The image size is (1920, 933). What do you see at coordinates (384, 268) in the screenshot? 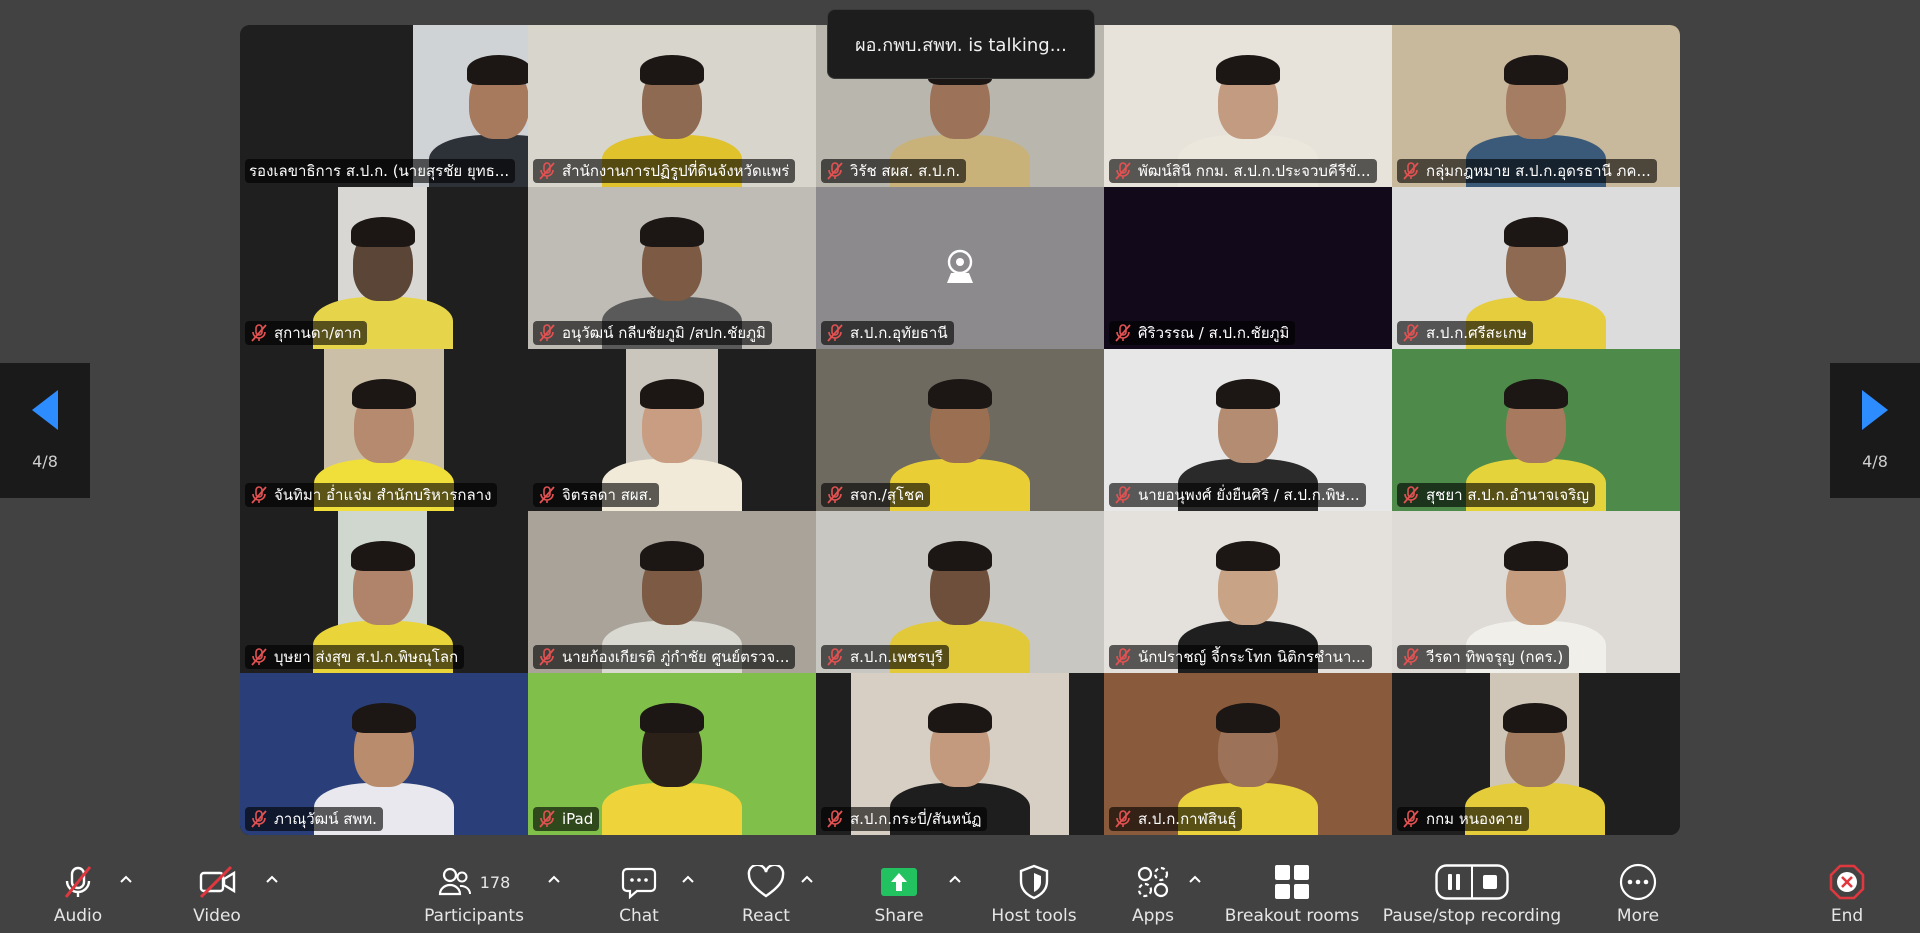
I see `participant-tile: สุกานดา/ตาก` at bounding box center [384, 268].